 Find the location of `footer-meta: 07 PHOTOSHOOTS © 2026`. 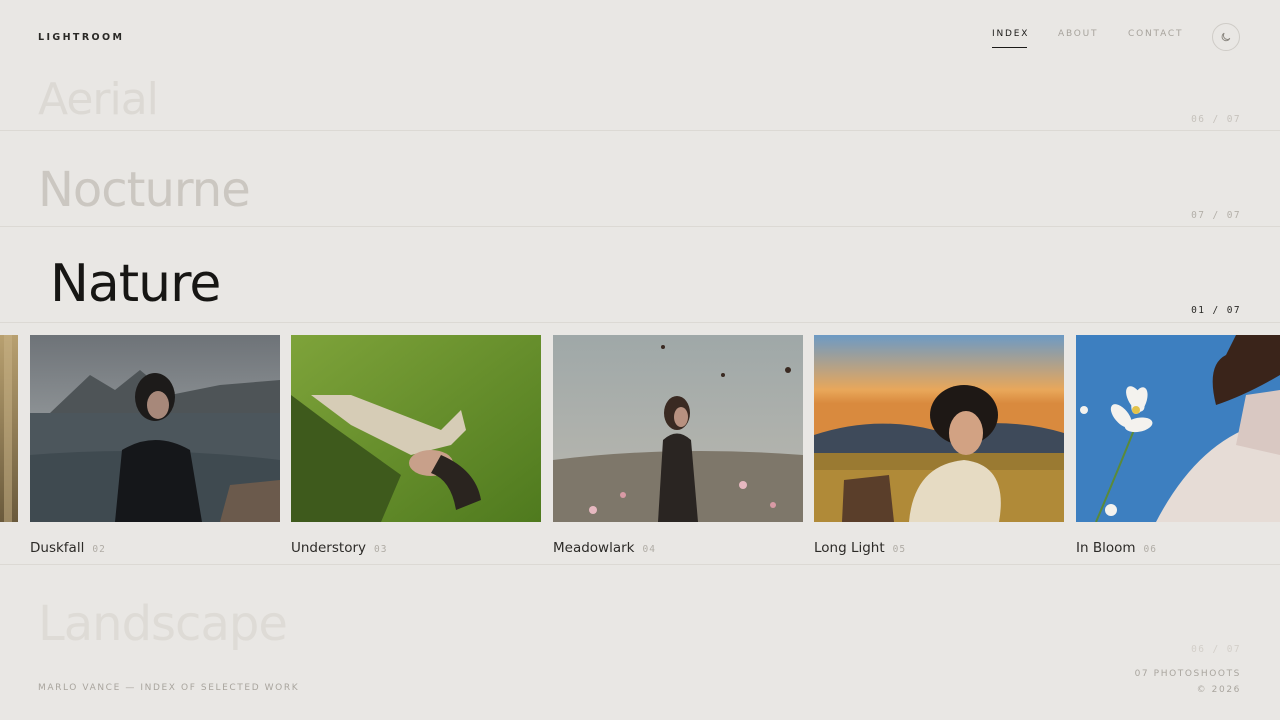

footer-meta: 07 PHOTOSHOOTS © 2026 is located at coordinates (1188, 682).